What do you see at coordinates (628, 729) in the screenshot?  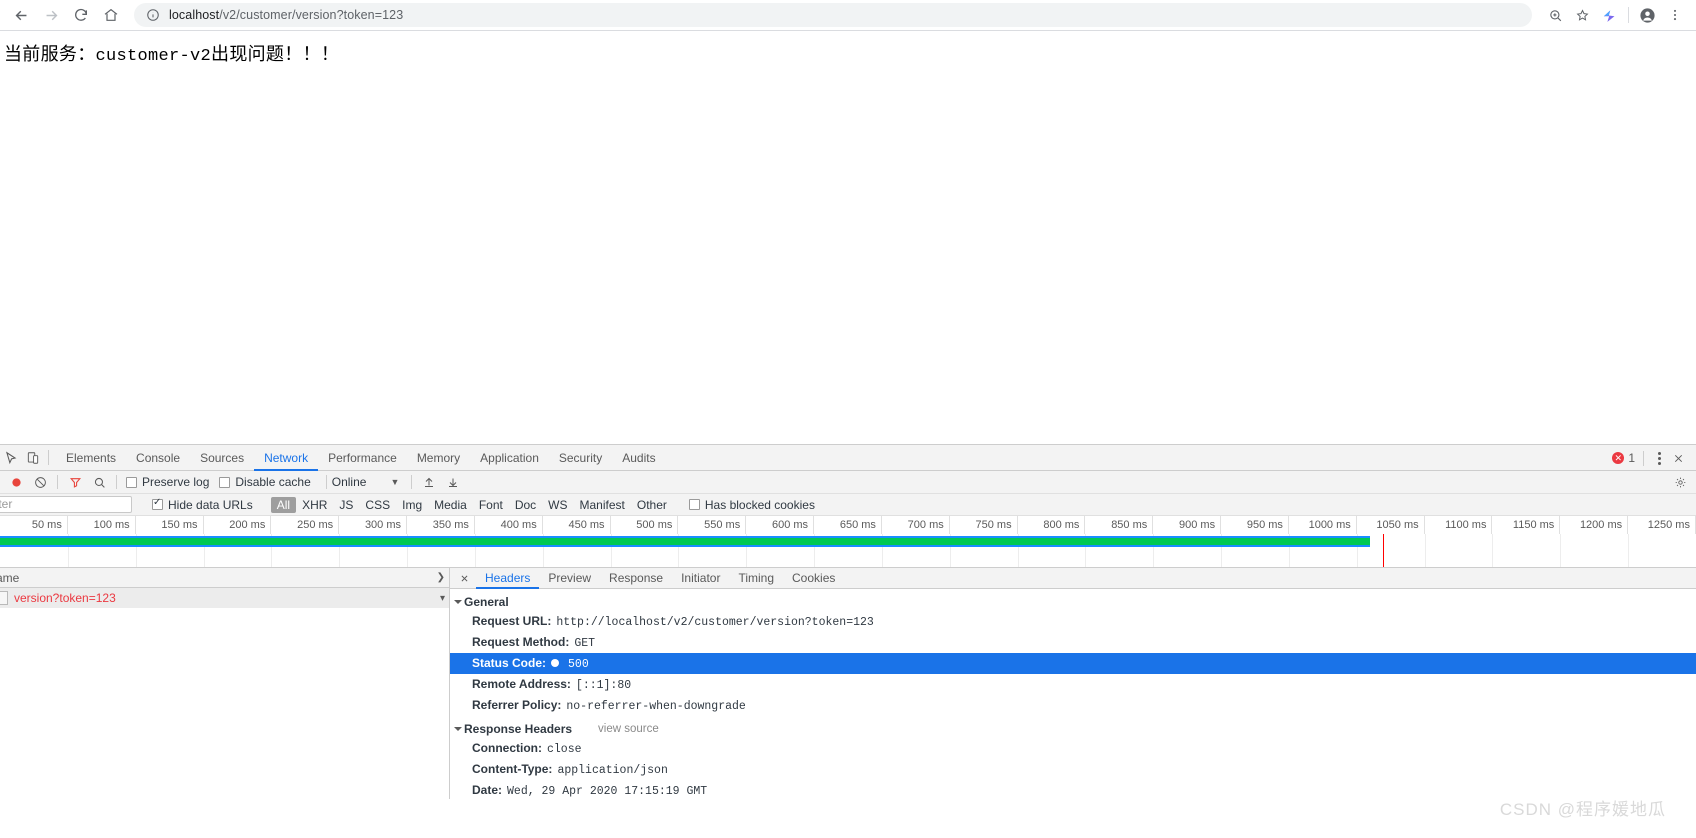 I see `view-source-link: view source` at bounding box center [628, 729].